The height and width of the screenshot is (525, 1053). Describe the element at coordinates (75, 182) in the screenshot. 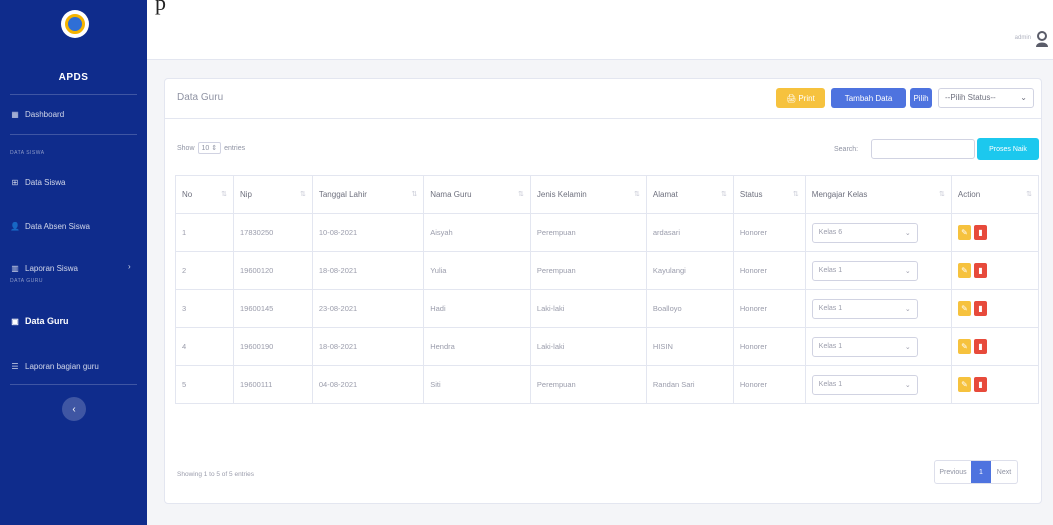

I see `sidebar-item-data-siswa: ⊞ Data Siswa` at that location.